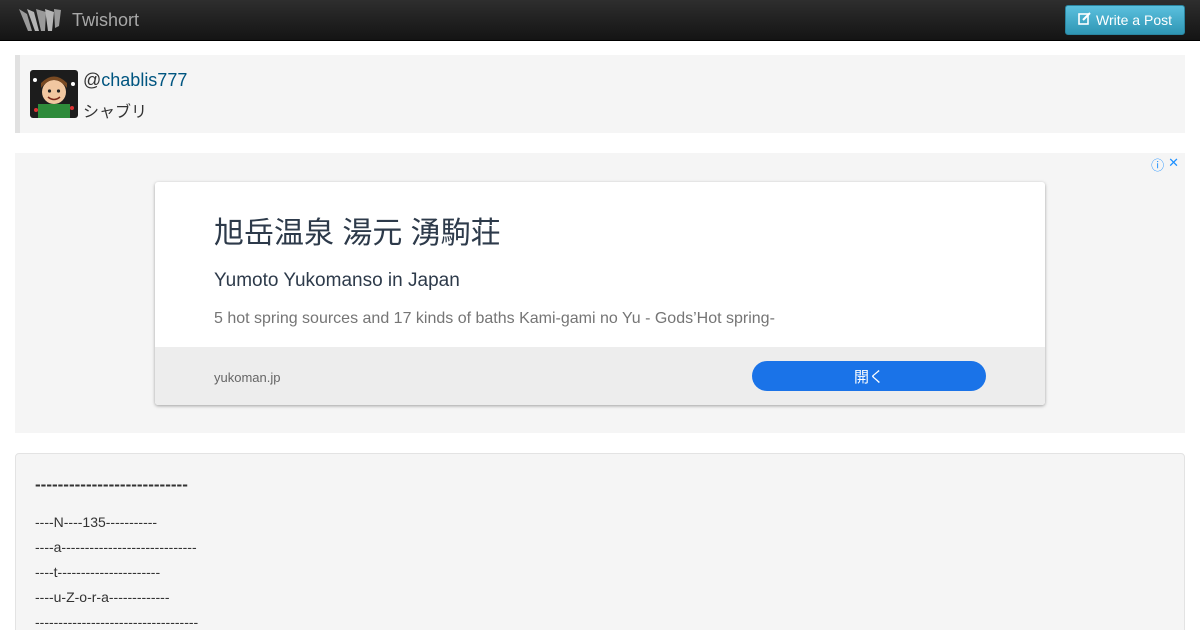 Image resolution: width=1200 pixels, height=630 pixels. Describe the element at coordinates (96, 522) in the screenshot. I see `post-line: ----N----135-----------` at that location.